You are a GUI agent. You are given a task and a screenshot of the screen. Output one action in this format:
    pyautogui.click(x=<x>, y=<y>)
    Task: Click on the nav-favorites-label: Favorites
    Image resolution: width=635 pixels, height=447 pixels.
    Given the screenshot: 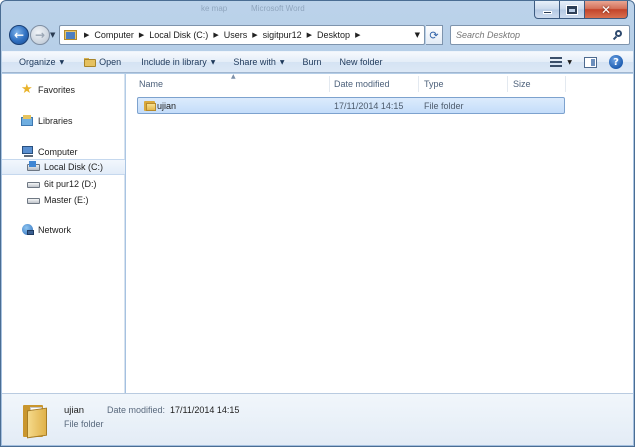 What is the action you would take?
    pyautogui.click(x=57, y=90)
    